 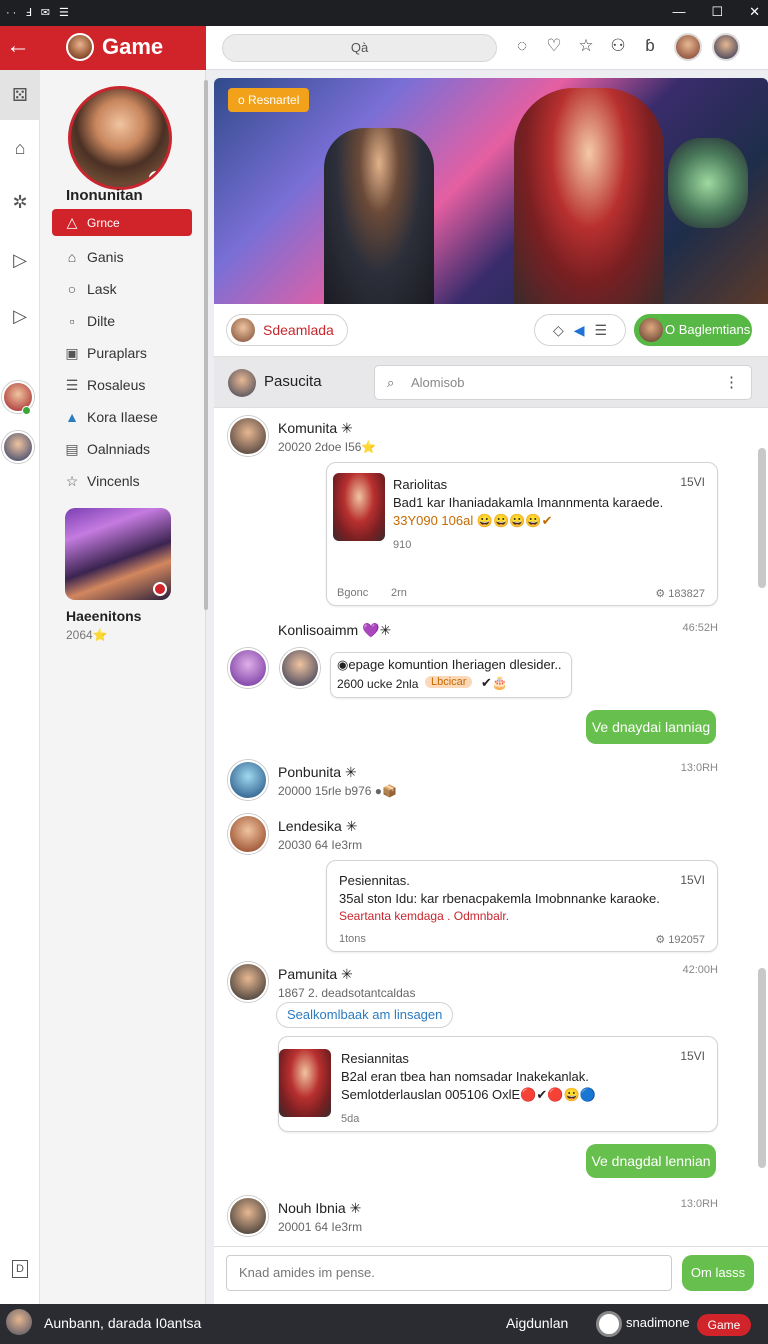 I want to click on featured-avatar, so click(x=118, y=554).